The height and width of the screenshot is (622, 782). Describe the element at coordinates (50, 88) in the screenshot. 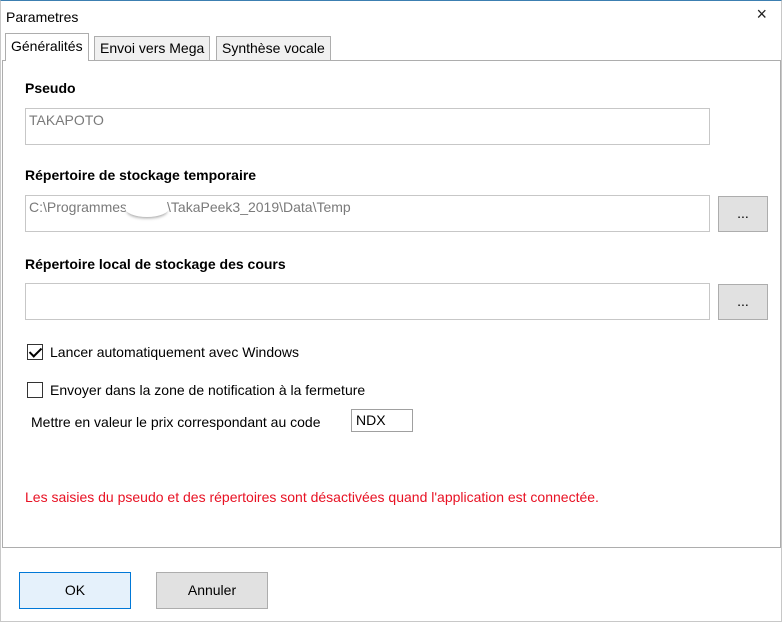

I see `pseudo-label: Pseudo` at that location.